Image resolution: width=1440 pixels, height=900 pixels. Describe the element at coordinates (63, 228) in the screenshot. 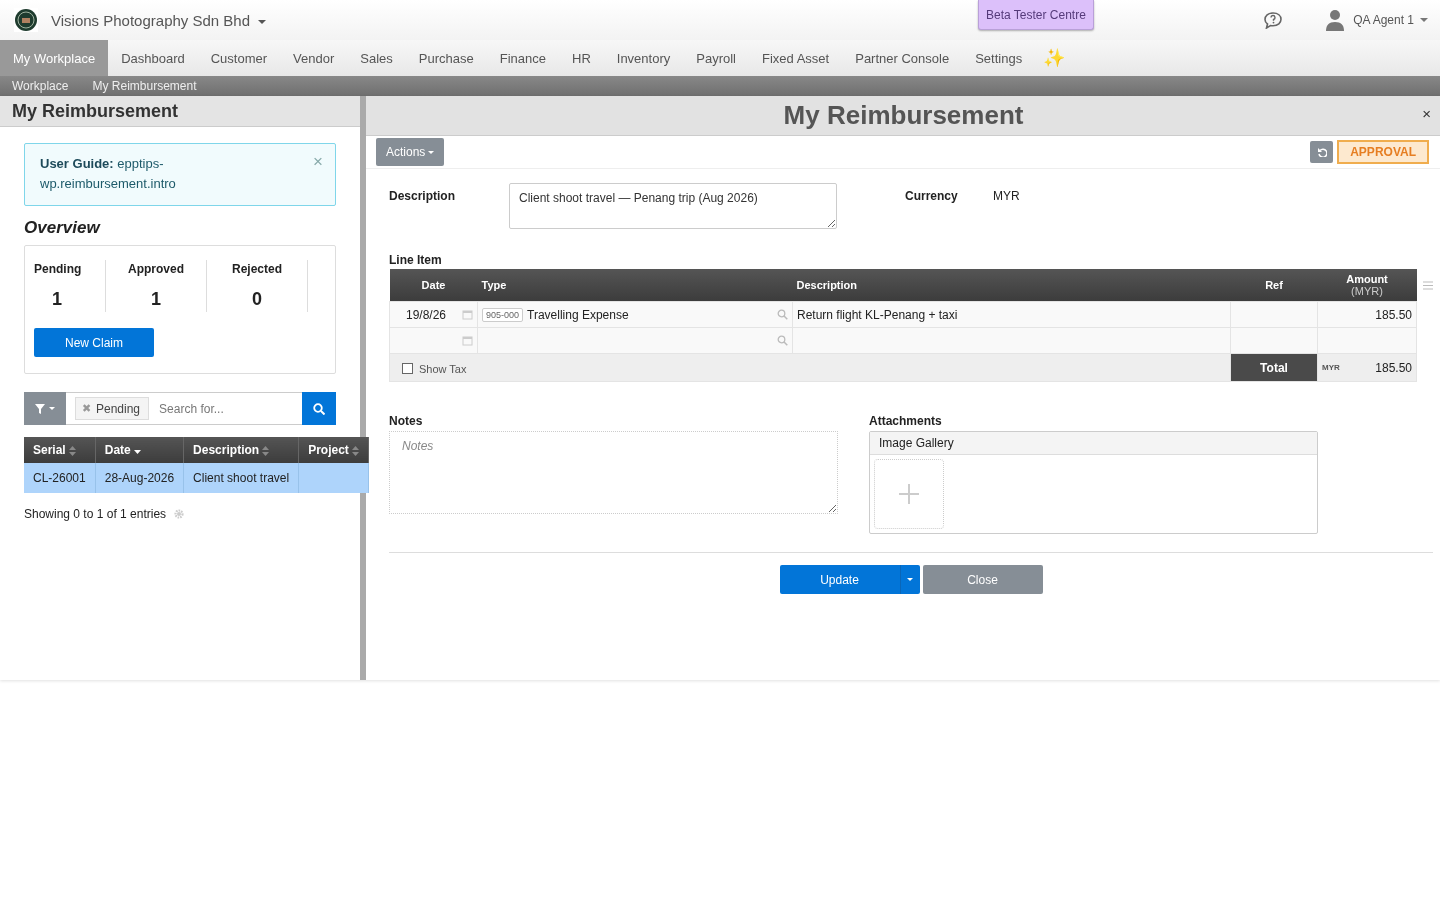

I see `section-title: Overview` at that location.